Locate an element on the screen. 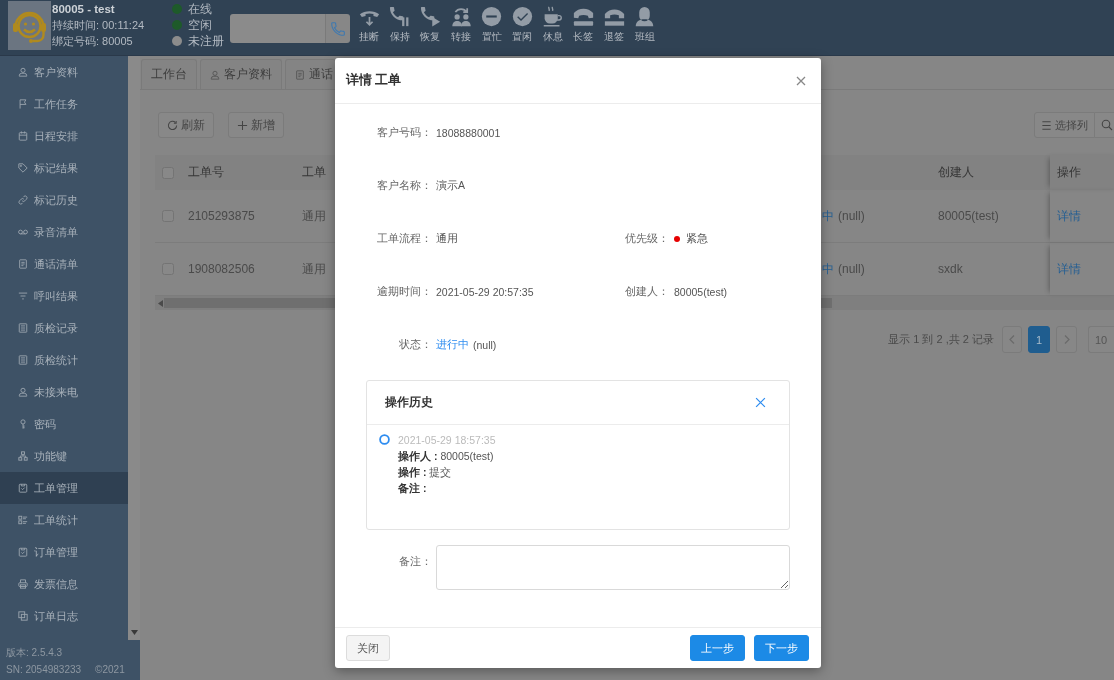 This screenshot has height=680, width=1114. key-icon is located at coordinates (23, 424).